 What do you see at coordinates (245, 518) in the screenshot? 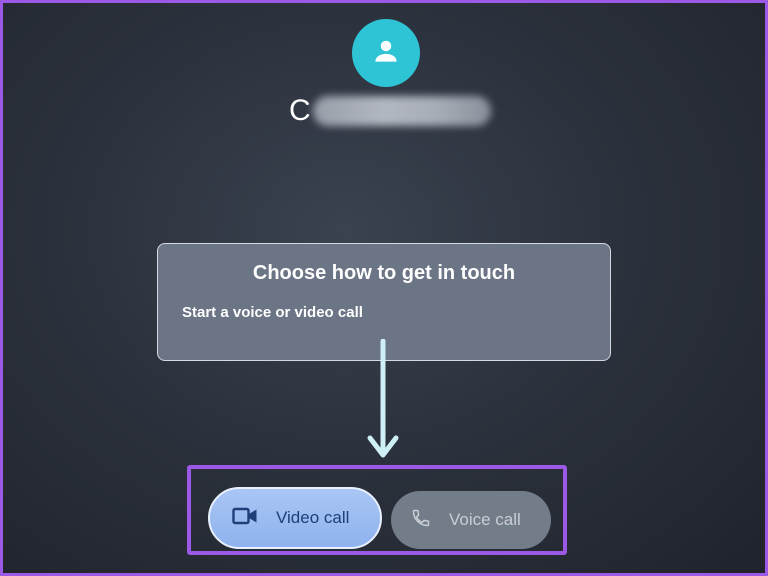
I see `videocam-icon` at bounding box center [245, 518].